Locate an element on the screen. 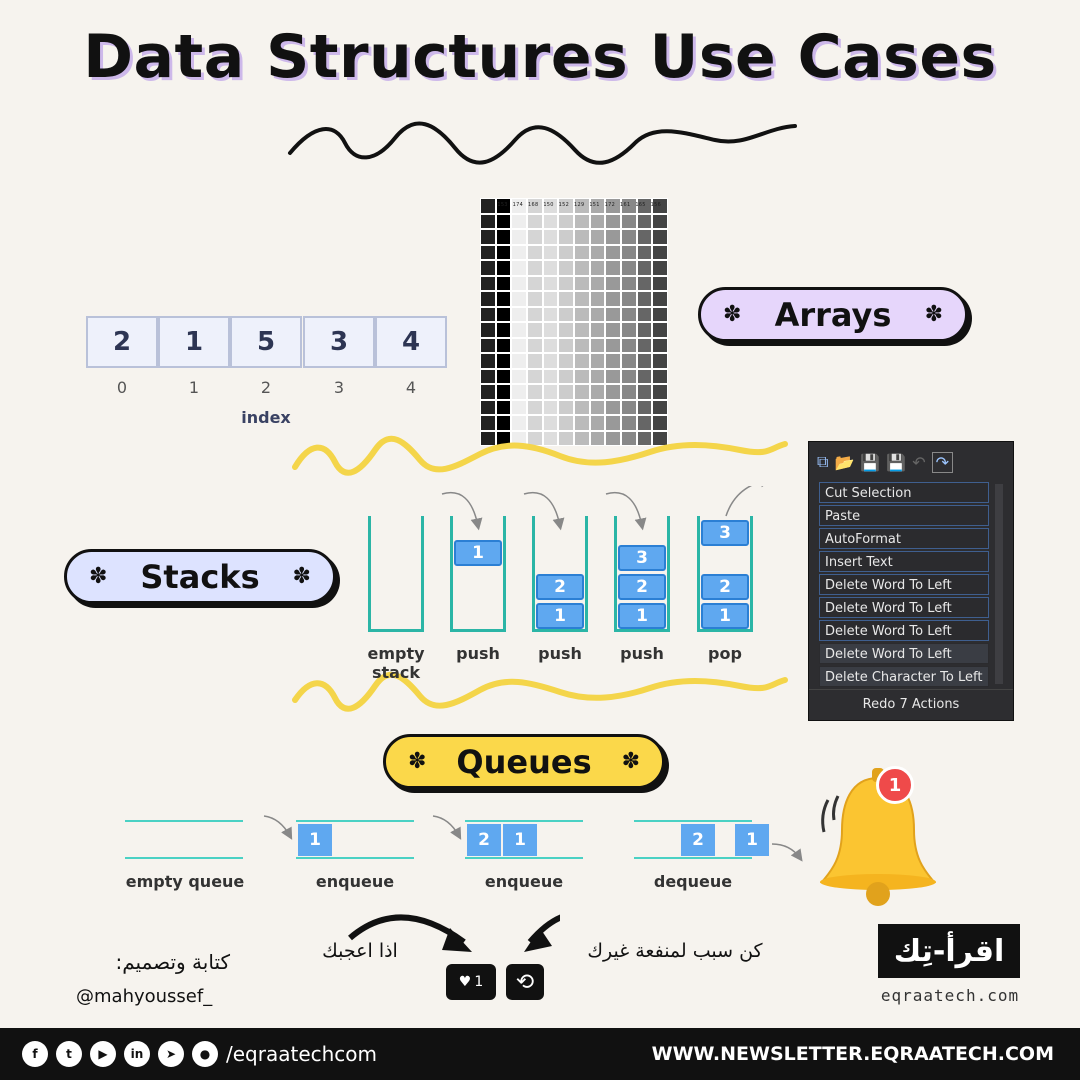 The width and height of the screenshot is (1080, 1080). yellow-squiggle is located at coordinates (540, 455).